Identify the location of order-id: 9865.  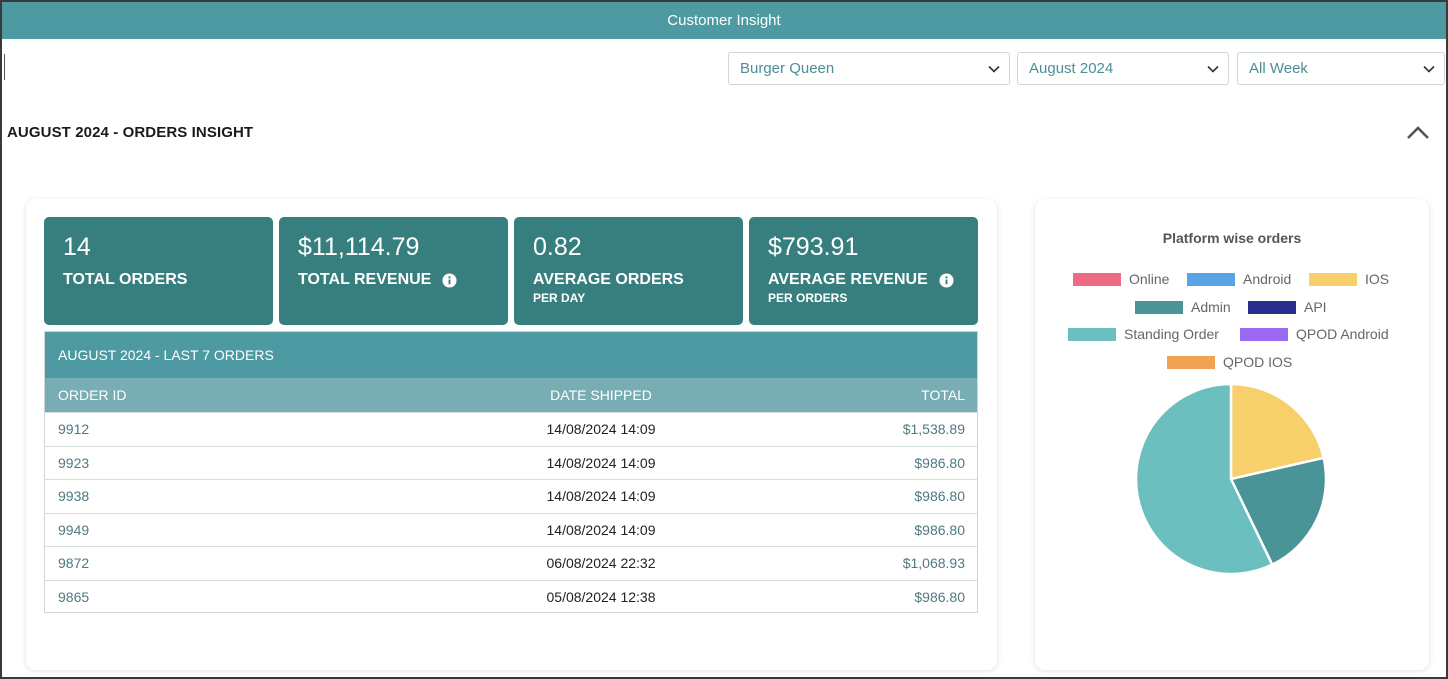
(74, 596).